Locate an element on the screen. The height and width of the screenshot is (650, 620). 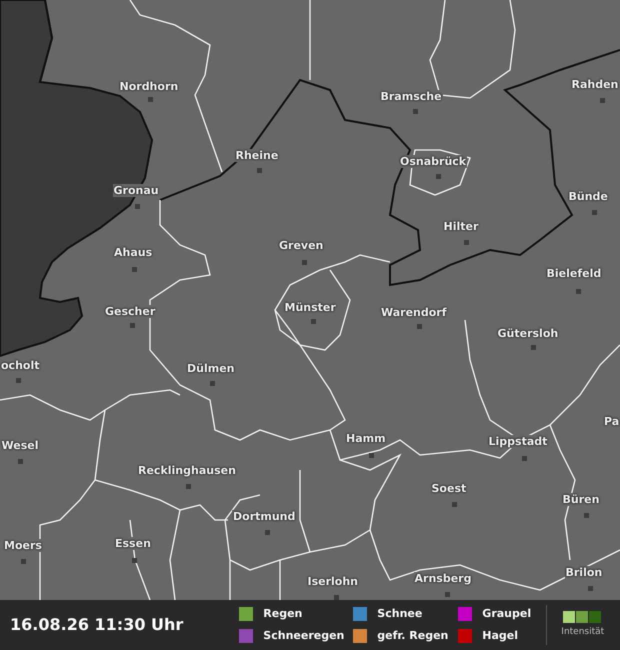
city-label: Arnsberg is located at coordinates (443, 578).